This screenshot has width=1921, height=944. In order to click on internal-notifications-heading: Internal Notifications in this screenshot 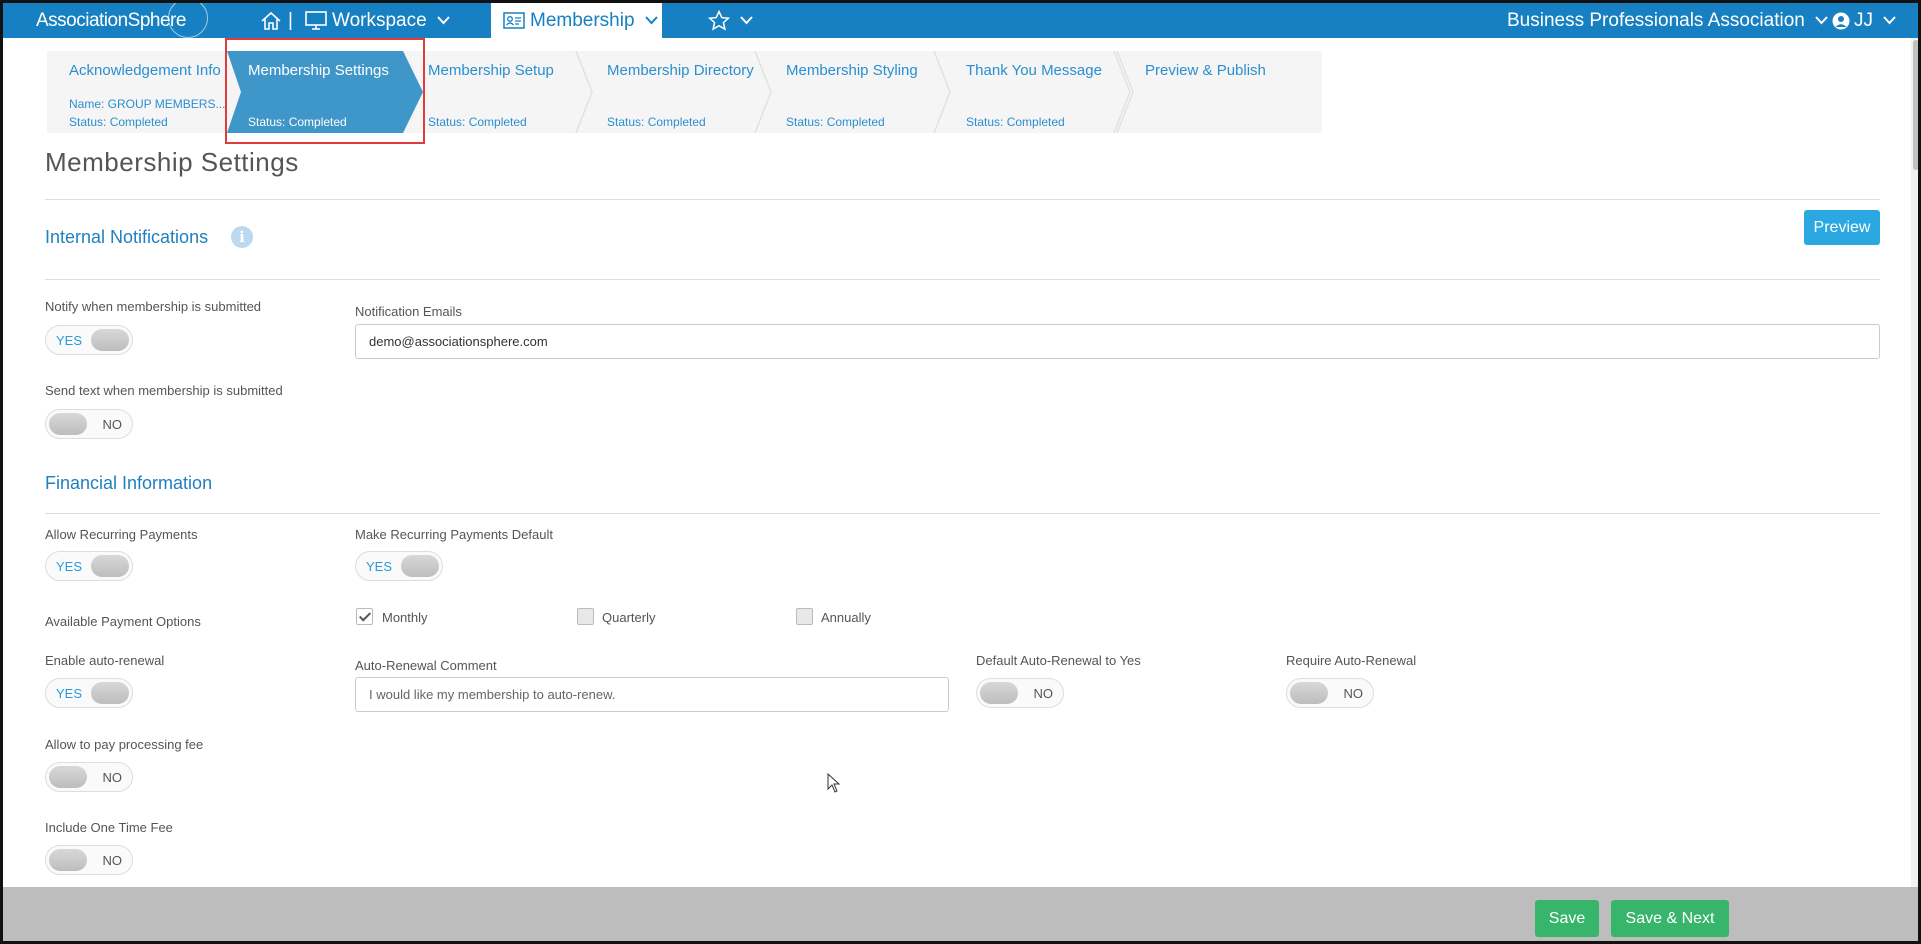, I will do `click(127, 237)`.